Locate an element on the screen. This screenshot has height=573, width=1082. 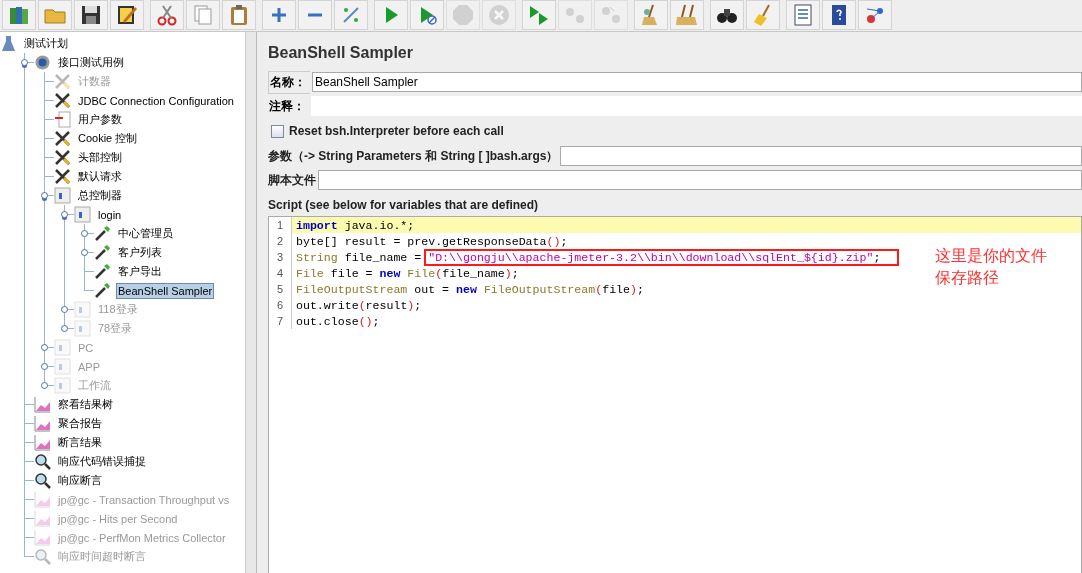
code-line: import java.io.*; is located at coordinates (355, 225).